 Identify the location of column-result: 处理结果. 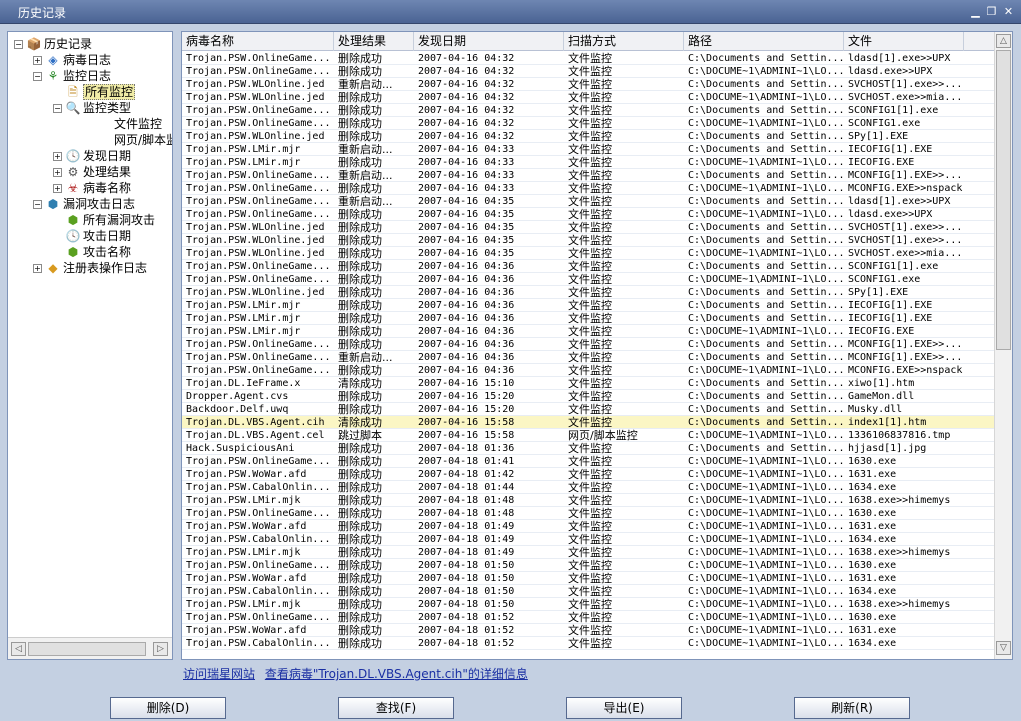
(374, 41).